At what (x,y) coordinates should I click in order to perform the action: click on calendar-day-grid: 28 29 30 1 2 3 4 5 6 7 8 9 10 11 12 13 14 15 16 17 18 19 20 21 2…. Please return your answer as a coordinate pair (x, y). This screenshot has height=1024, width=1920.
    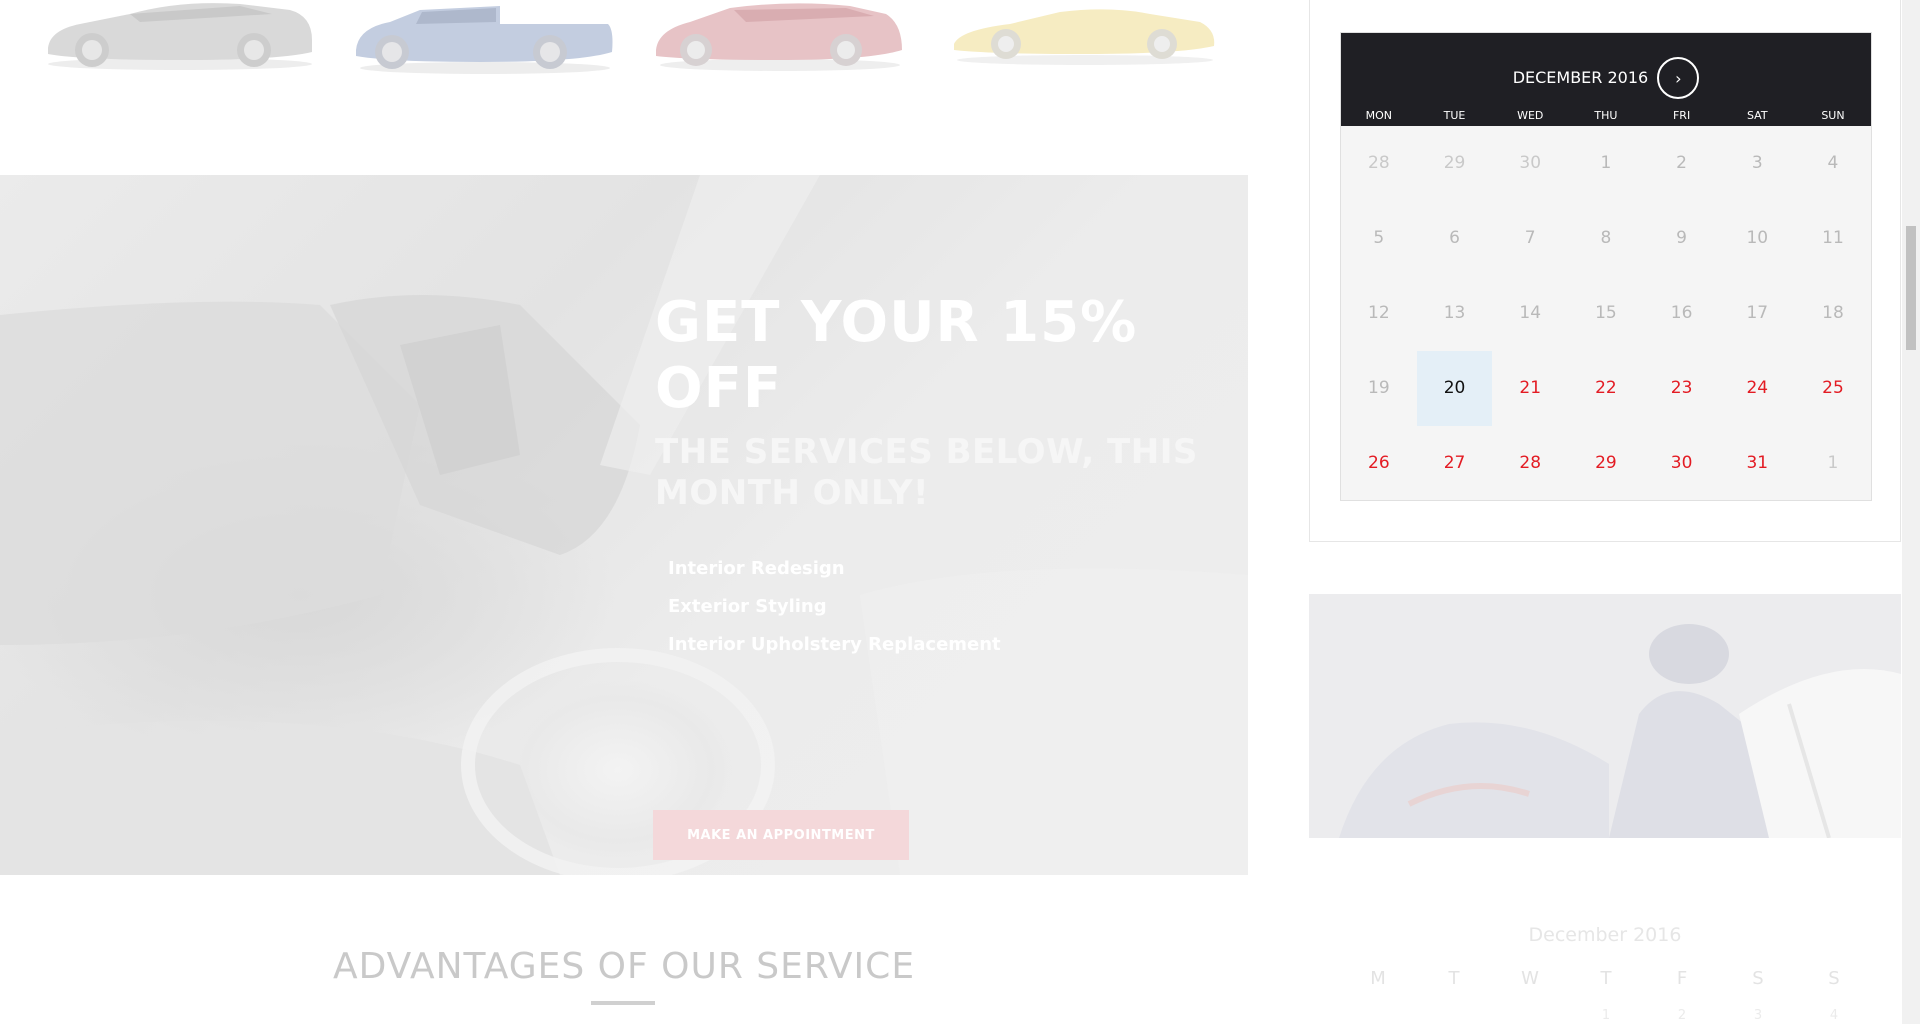
    Looking at the image, I should click on (1606, 313).